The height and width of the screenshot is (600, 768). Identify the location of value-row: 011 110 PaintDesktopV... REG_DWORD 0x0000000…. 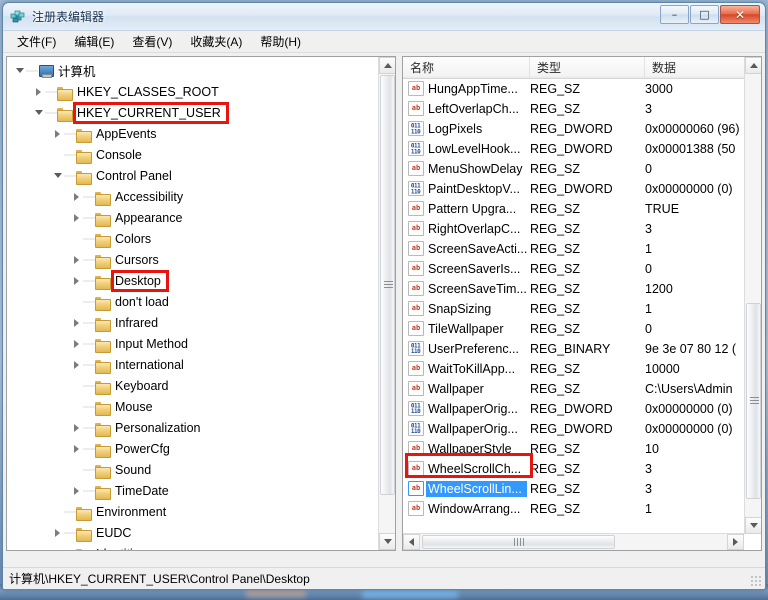
(573, 189).